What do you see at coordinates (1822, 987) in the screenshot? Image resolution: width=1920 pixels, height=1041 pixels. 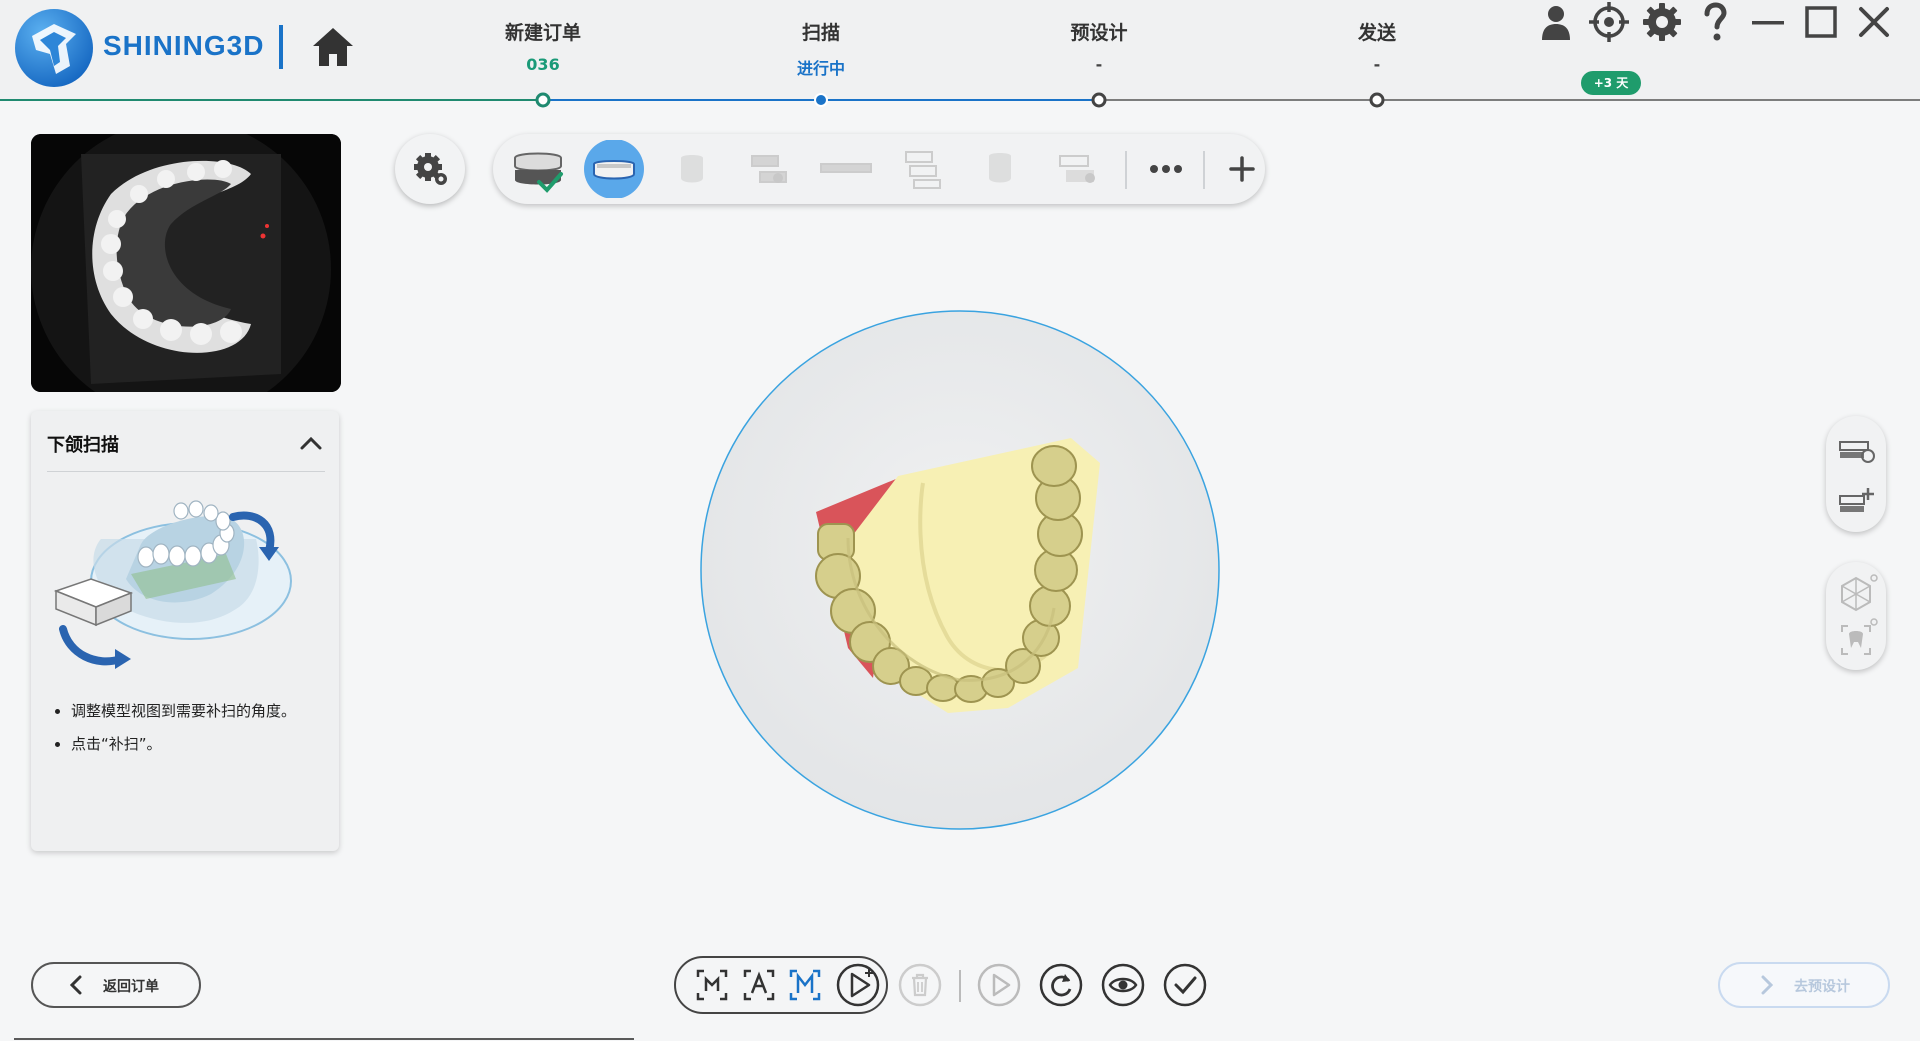 I see `next-button-label: 去预设计` at bounding box center [1822, 987].